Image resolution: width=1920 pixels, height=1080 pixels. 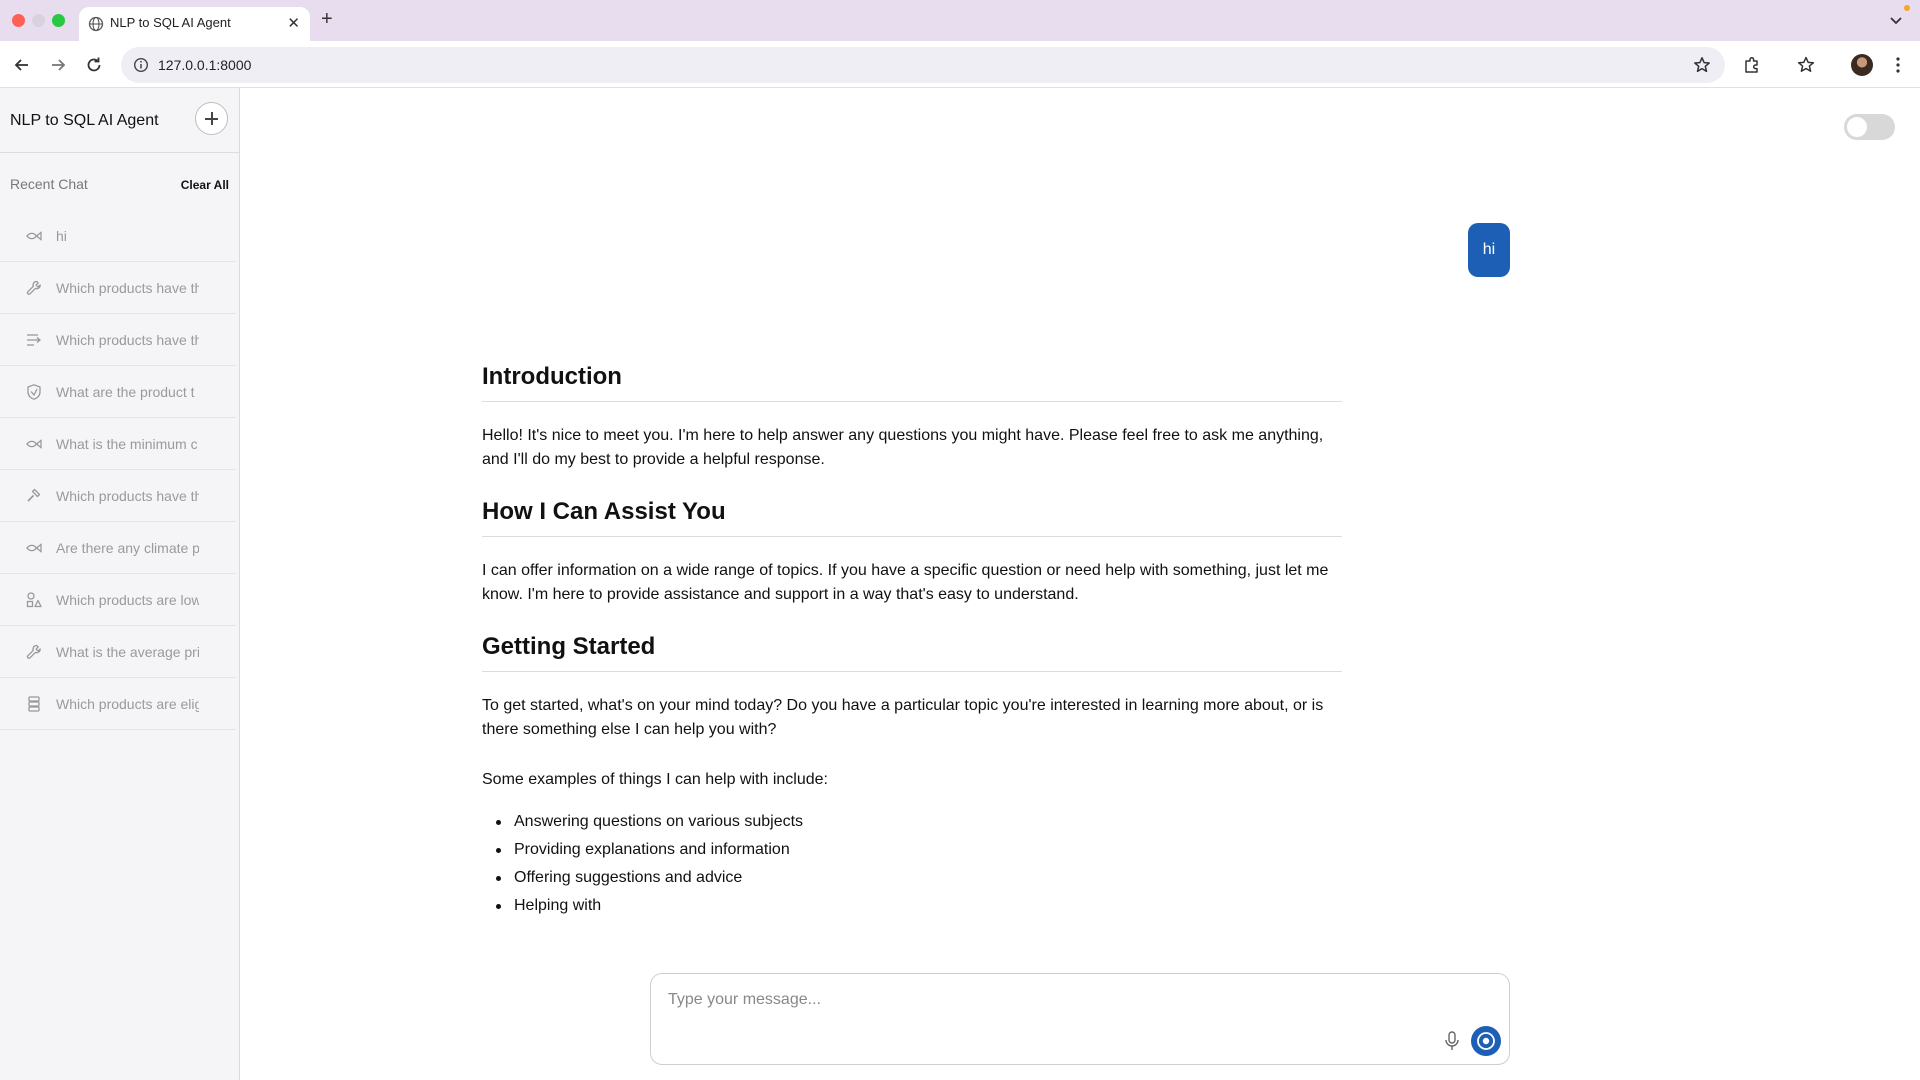 I want to click on recent-chat-label: Recent Chat, so click(x=49, y=184).